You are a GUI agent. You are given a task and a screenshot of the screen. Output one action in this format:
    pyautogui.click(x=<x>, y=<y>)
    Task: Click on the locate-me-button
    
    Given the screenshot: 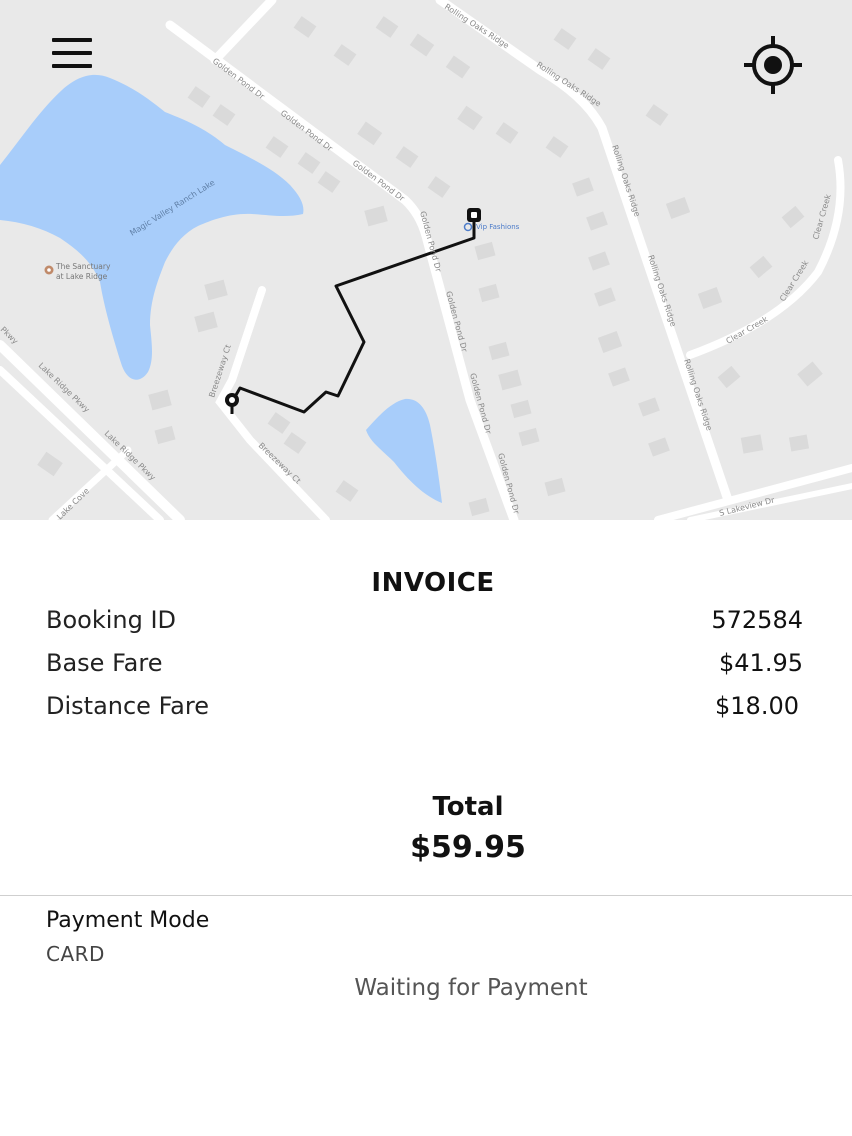 What is the action you would take?
    pyautogui.click(x=773, y=65)
    